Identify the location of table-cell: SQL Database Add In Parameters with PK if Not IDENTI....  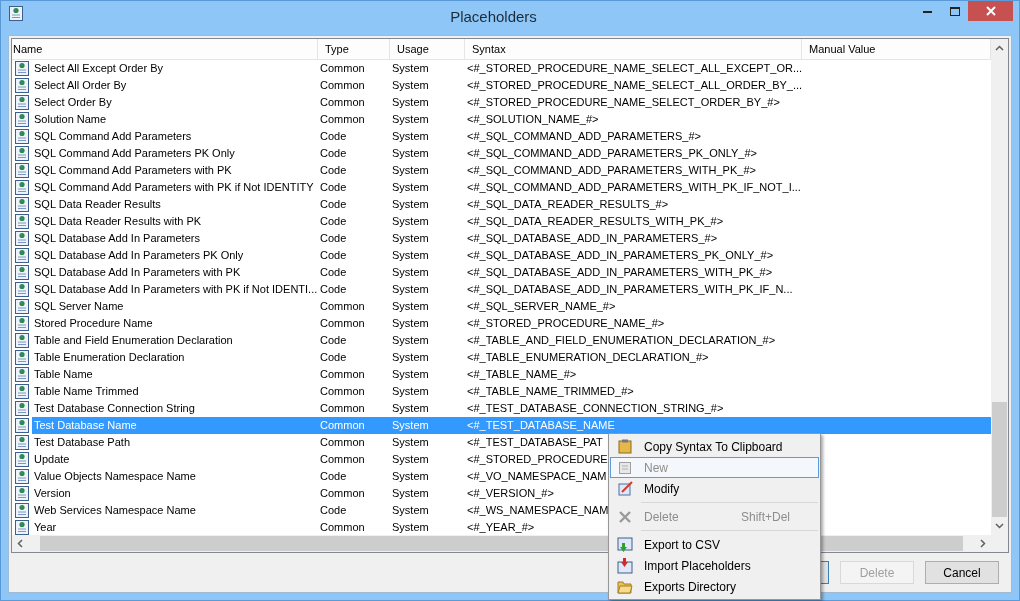
(175, 289).